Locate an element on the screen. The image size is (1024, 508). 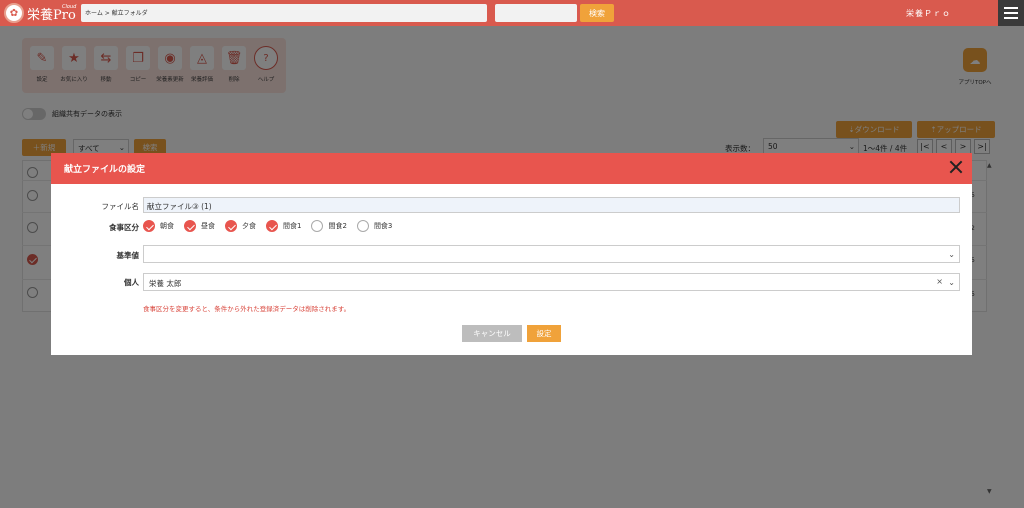
meal-option-label: 朝食 is located at coordinates (167, 226).